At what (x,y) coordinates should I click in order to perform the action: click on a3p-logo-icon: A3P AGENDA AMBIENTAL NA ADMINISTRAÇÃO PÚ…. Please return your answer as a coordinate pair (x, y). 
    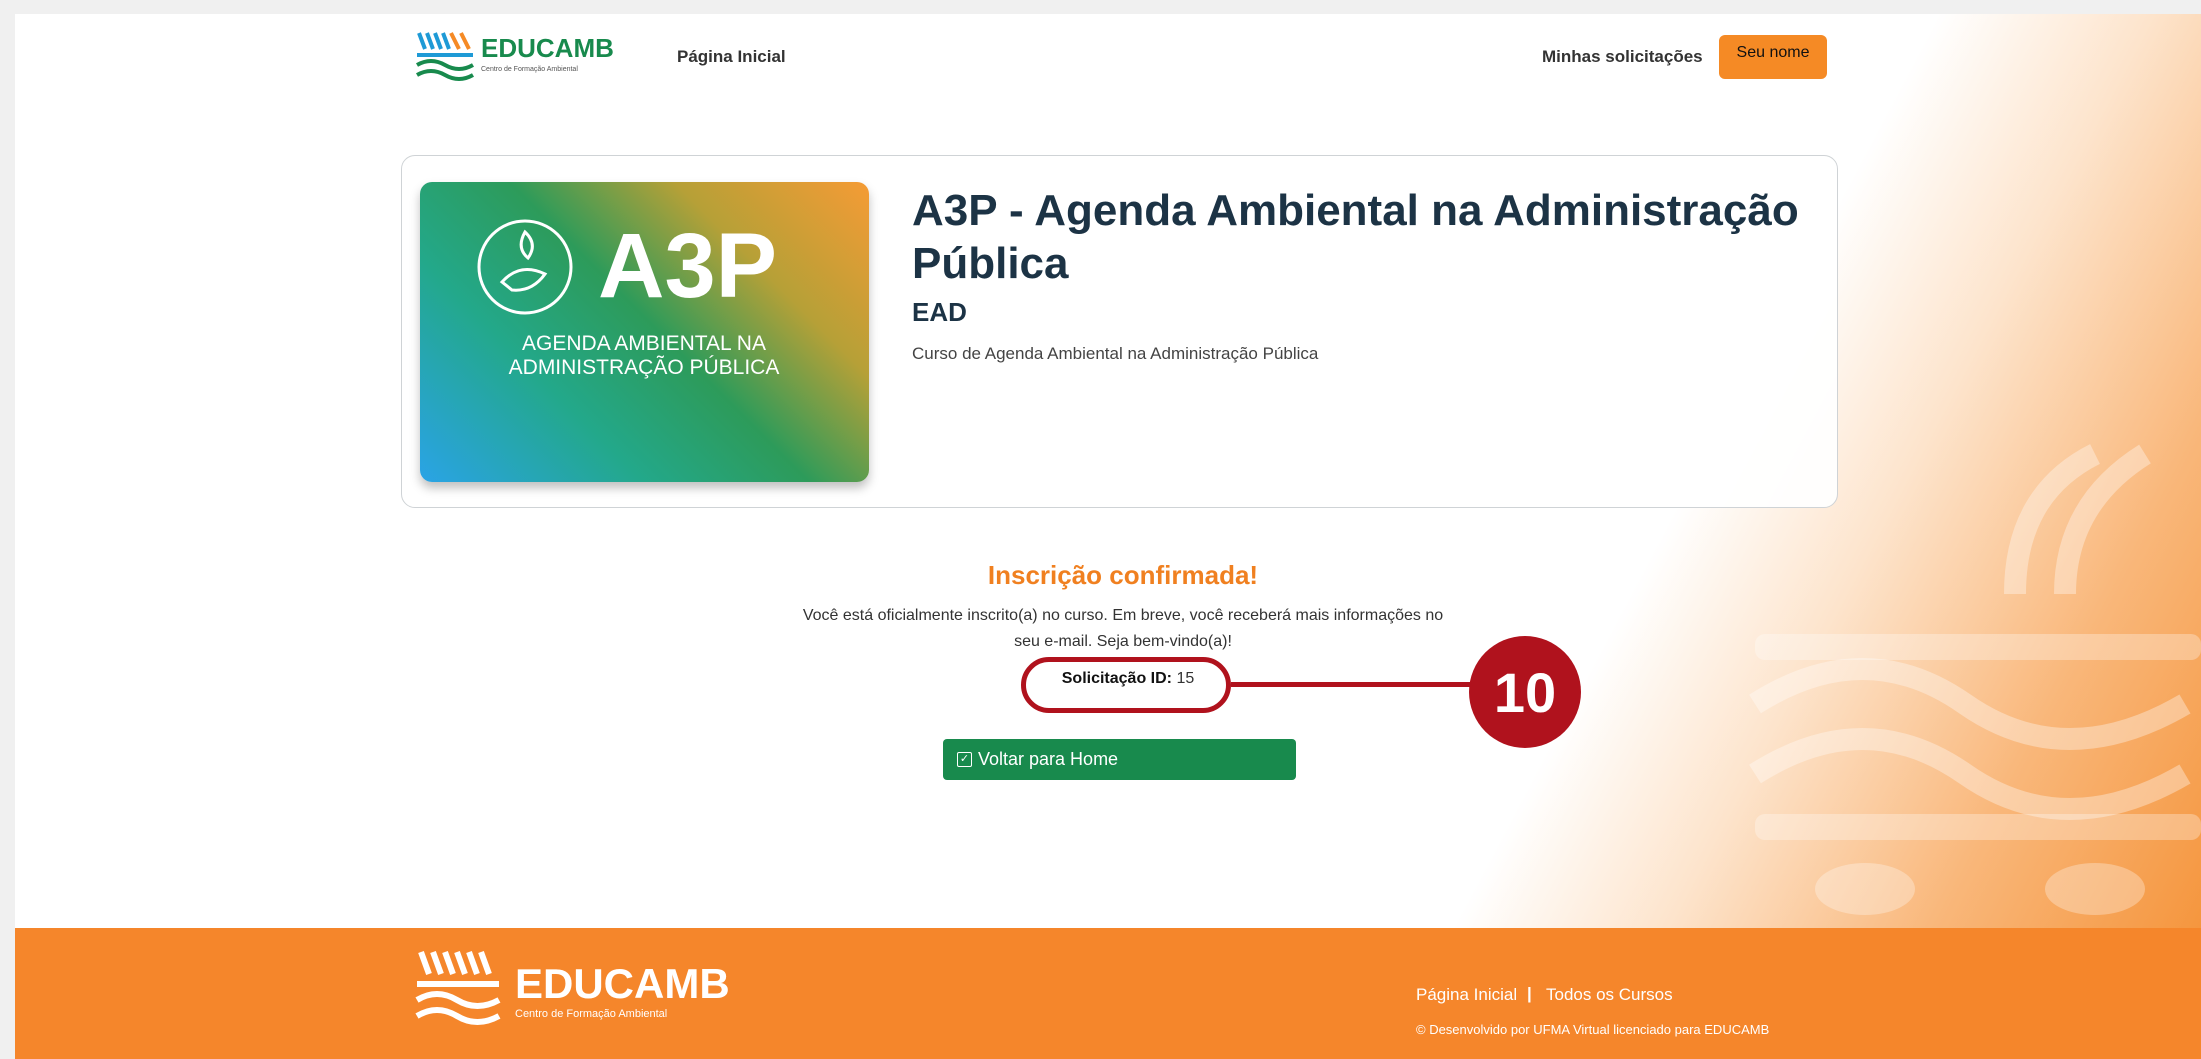
    Looking at the image, I should click on (628, 297).